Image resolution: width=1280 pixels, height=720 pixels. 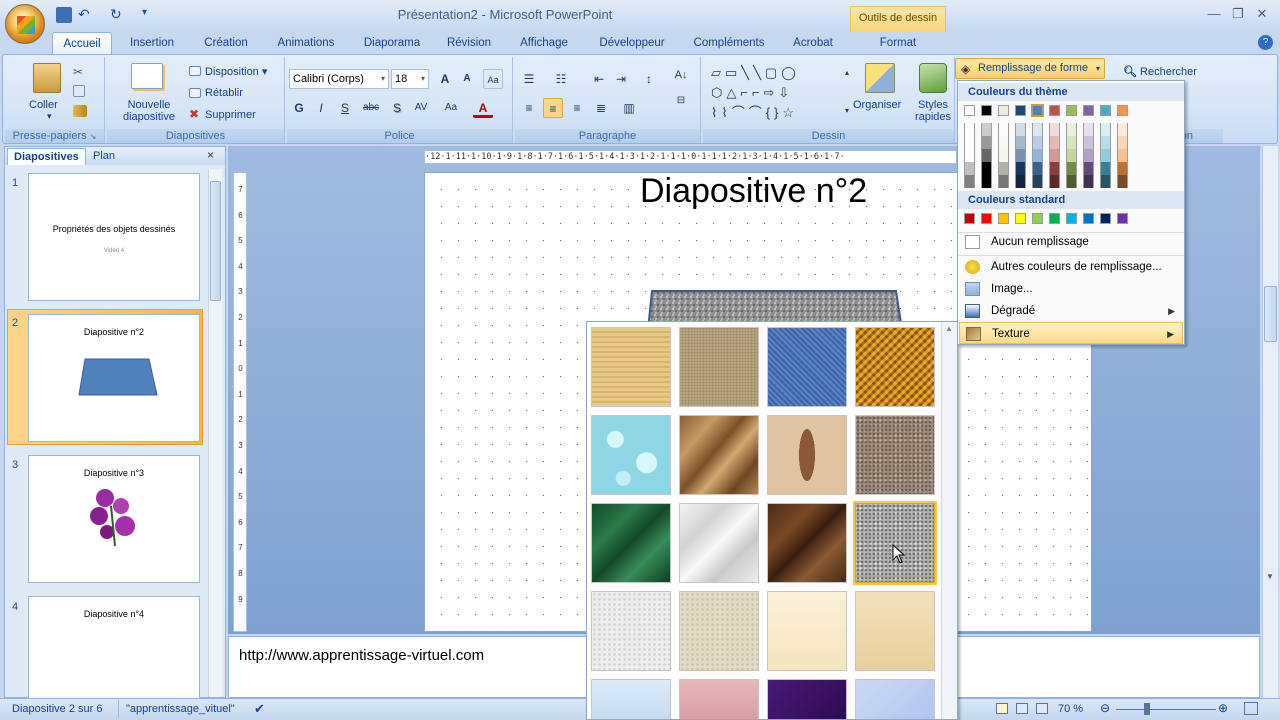 I want to click on tab-accueil: Accueil, so click(x=82, y=43).